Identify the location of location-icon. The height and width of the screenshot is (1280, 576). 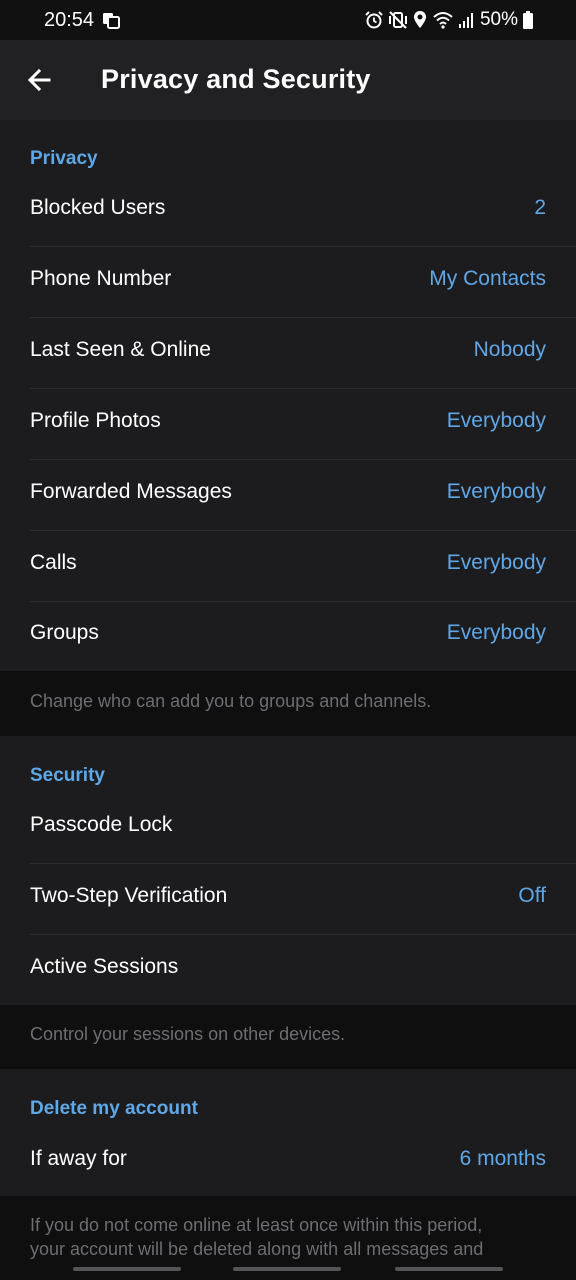
(419, 19).